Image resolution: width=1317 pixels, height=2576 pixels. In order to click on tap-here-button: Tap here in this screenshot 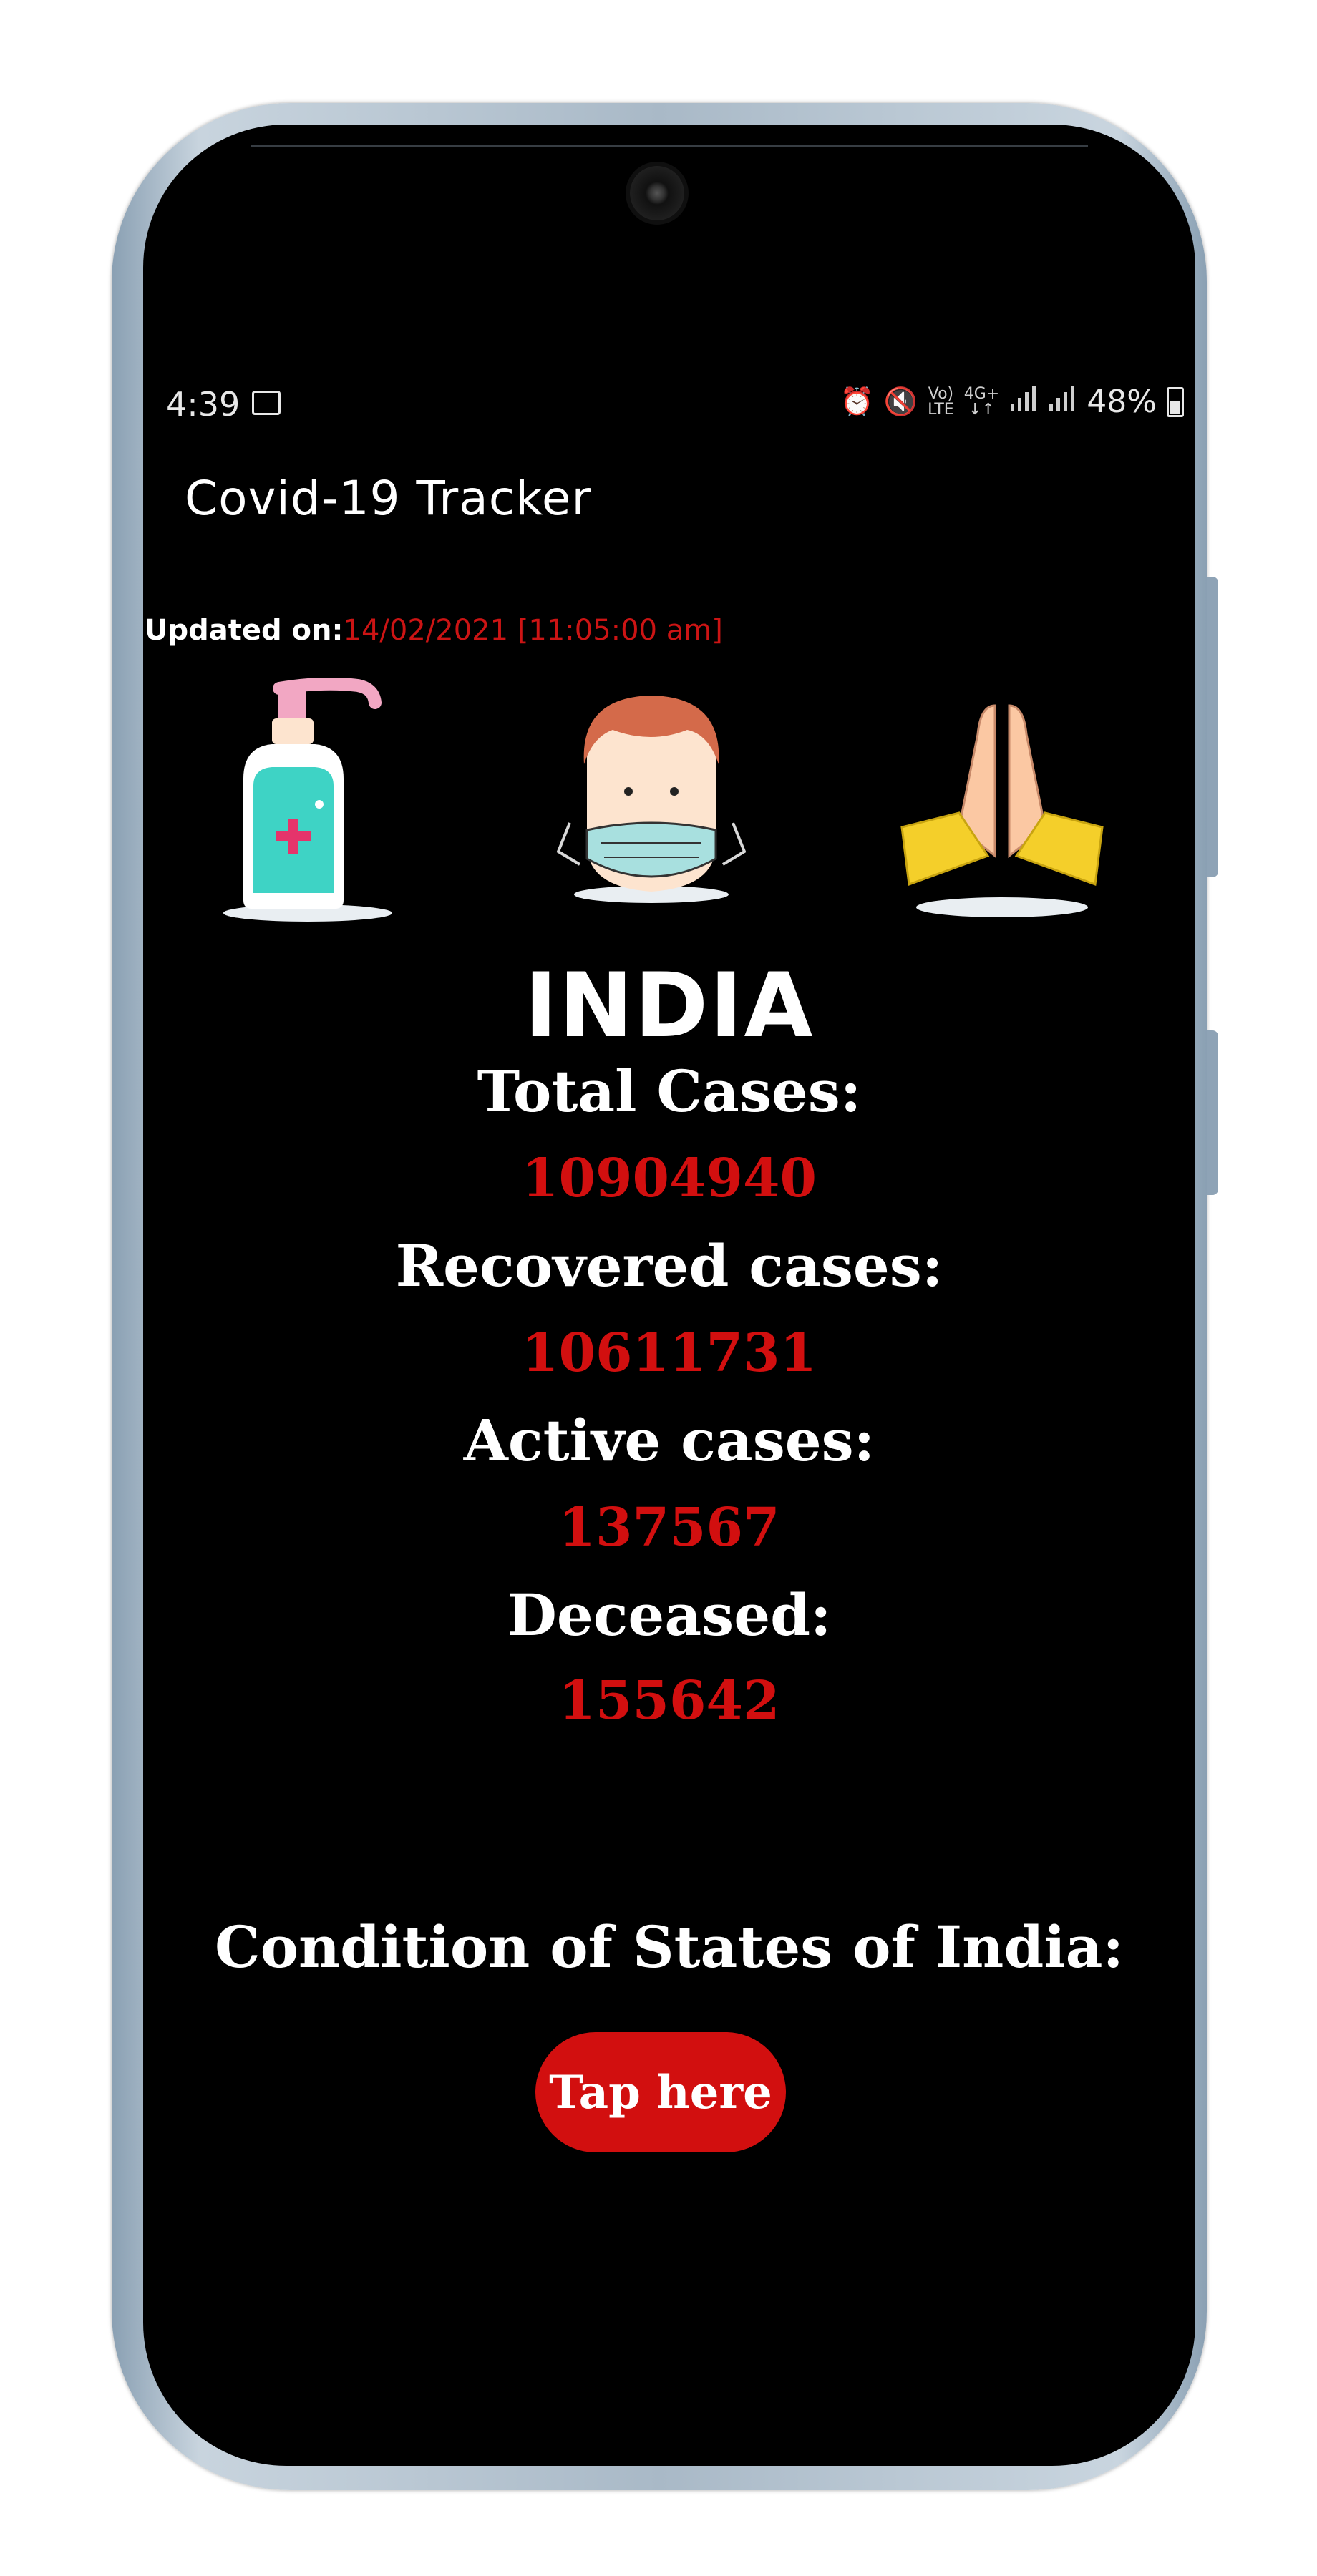, I will do `click(660, 2092)`.